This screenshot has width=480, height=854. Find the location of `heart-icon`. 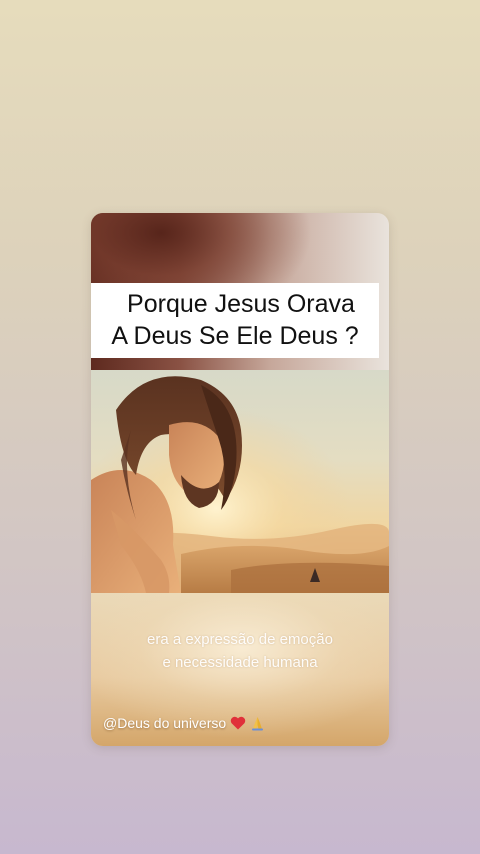

heart-icon is located at coordinates (238, 723).